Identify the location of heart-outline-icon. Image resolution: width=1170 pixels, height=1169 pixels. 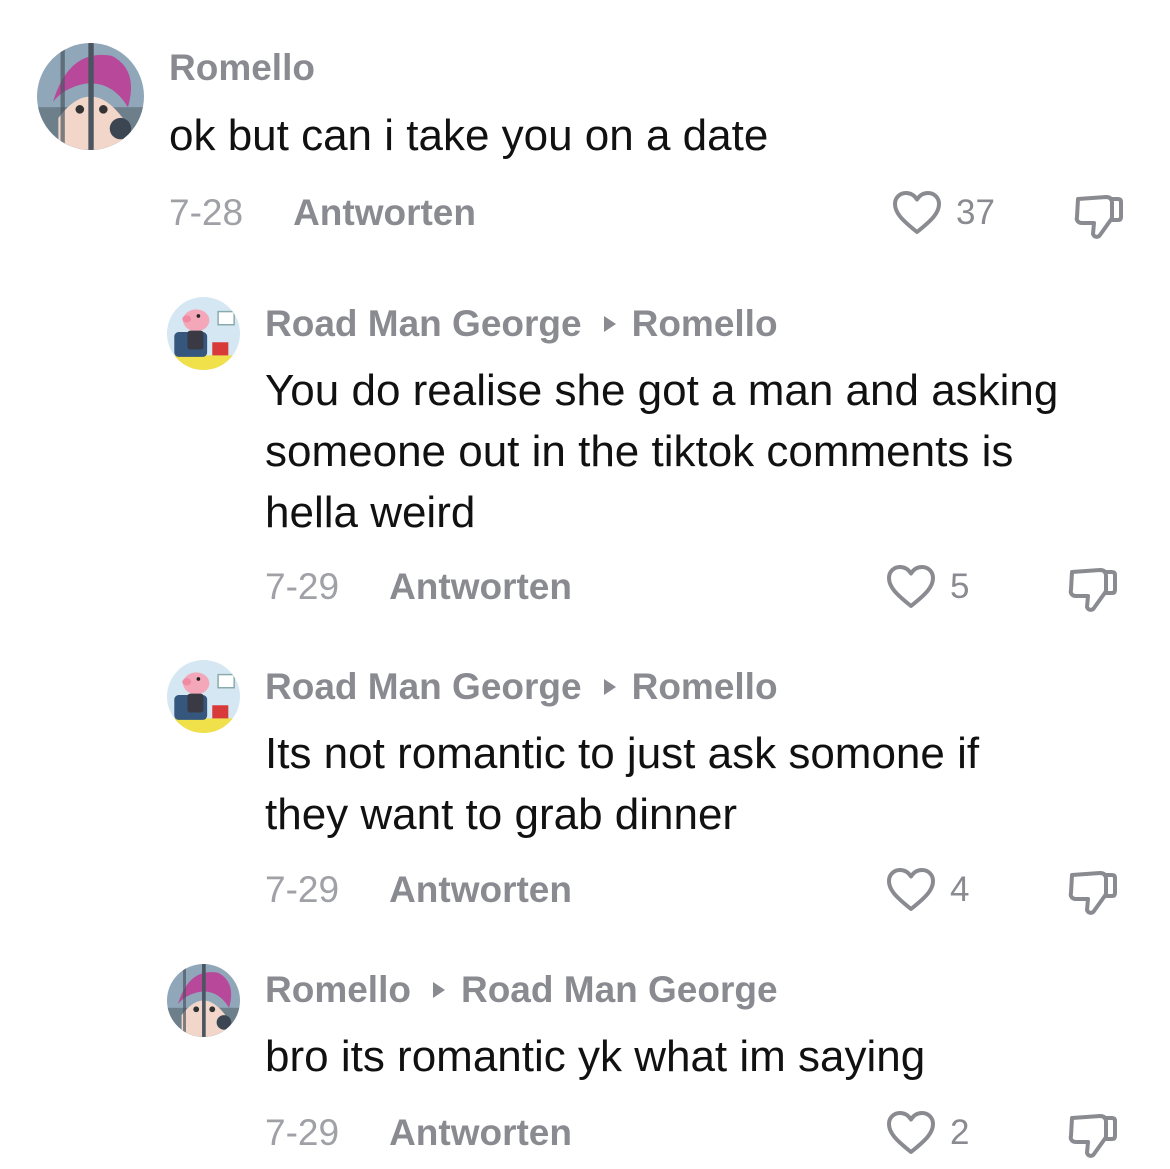
(911, 1132).